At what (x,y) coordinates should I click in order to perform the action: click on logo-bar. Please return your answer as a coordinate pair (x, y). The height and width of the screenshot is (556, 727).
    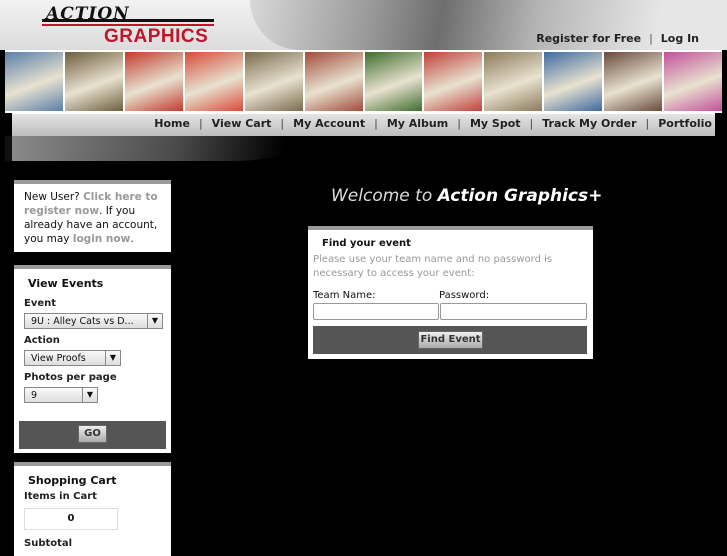
    Looking at the image, I should click on (128, 20).